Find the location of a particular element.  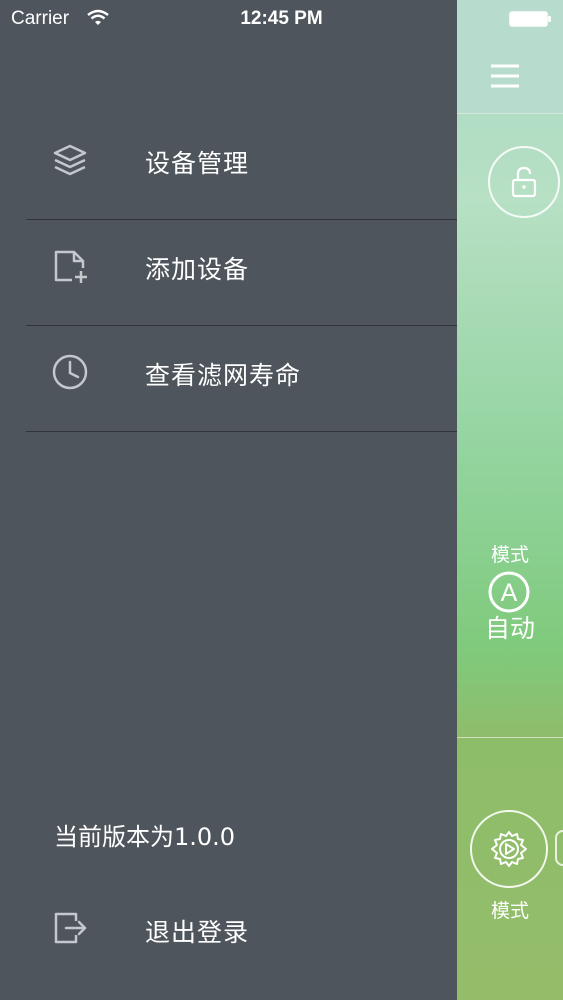

auto-symbol: A is located at coordinates (509, 593).